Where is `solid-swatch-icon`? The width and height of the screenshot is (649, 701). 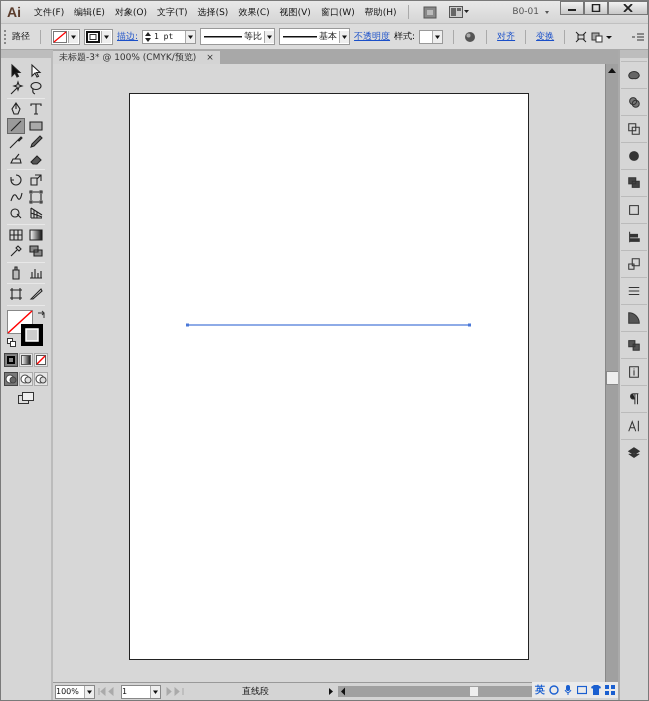 solid-swatch-icon is located at coordinates (11, 359).